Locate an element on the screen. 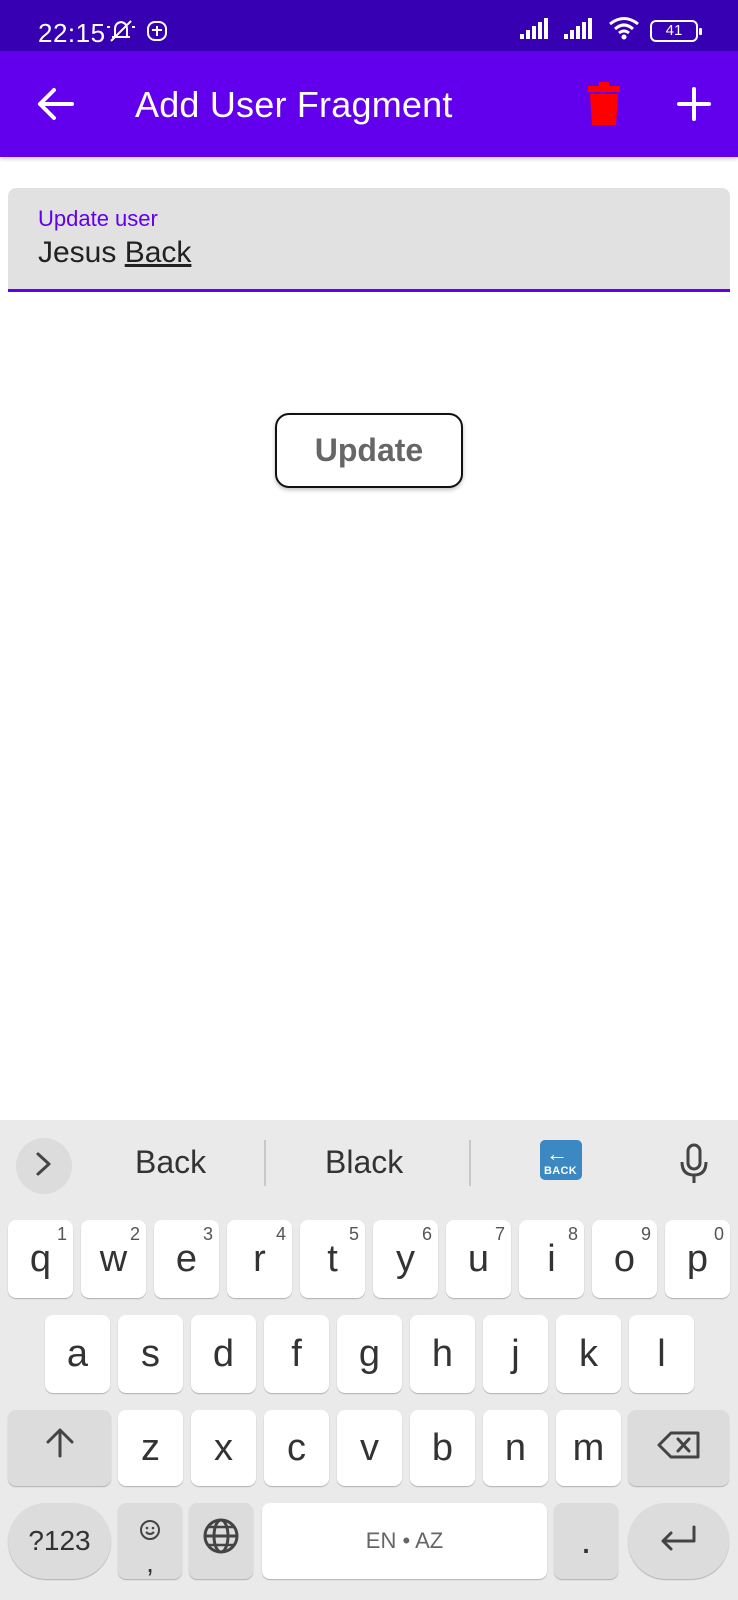 Image resolution: width=738 pixels, height=1600 pixels. key-f: f is located at coordinates (296, 1354).